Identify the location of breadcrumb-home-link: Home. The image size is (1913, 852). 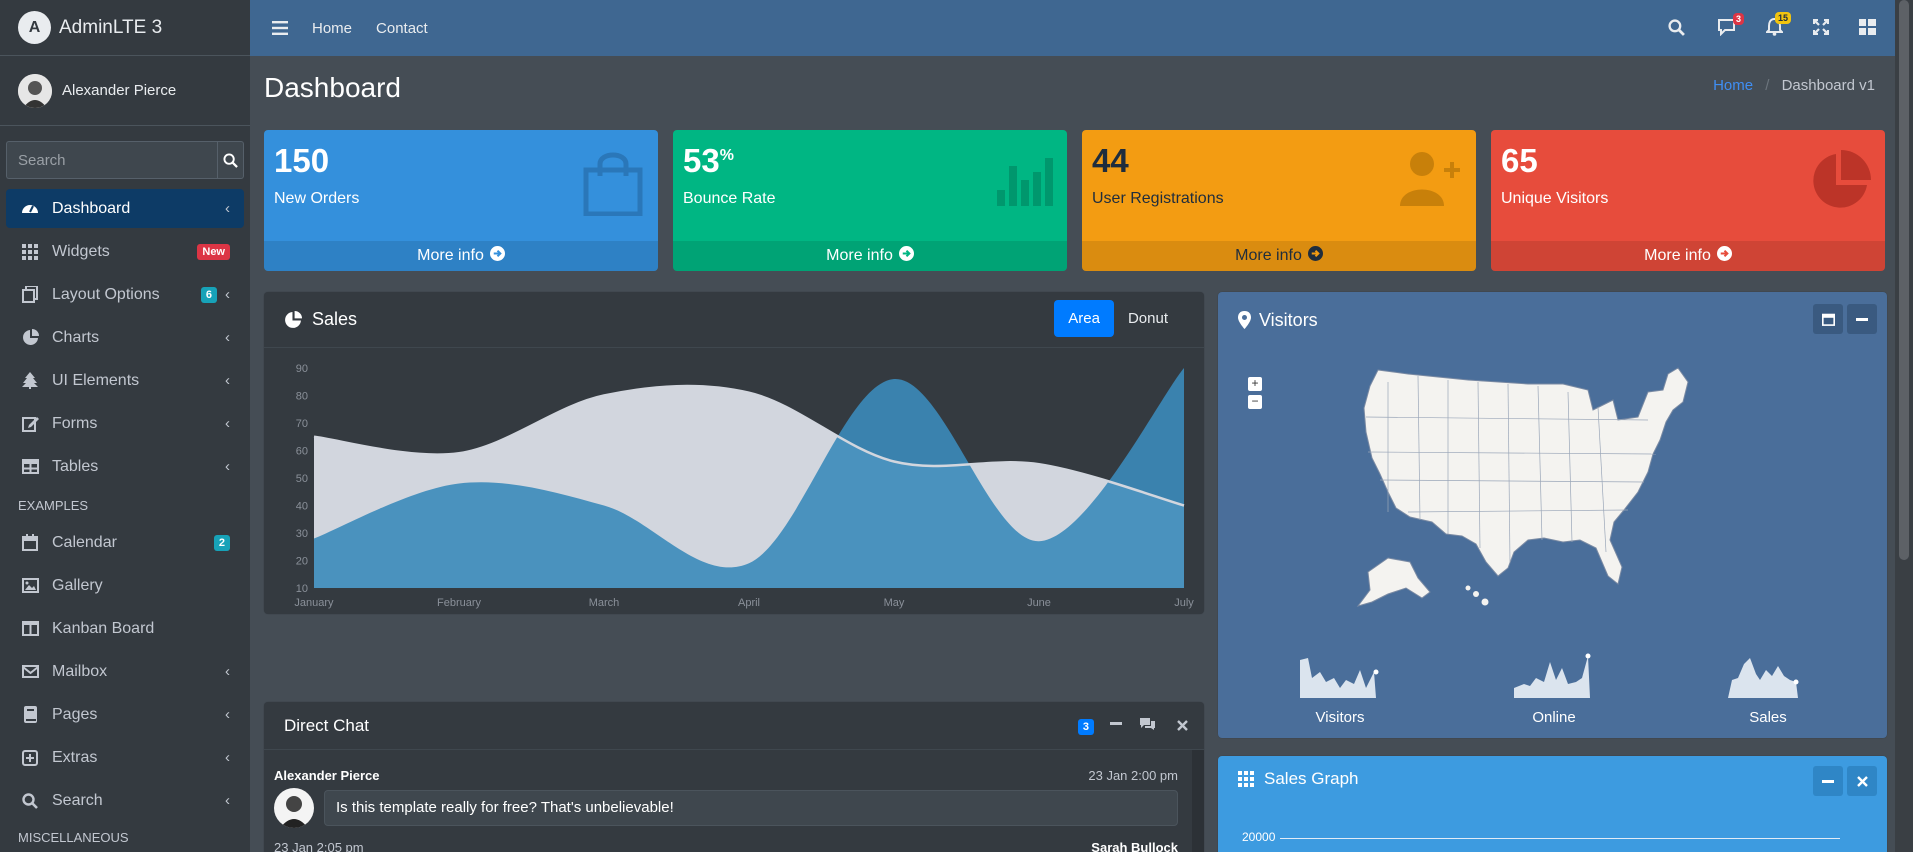
(1733, 85).